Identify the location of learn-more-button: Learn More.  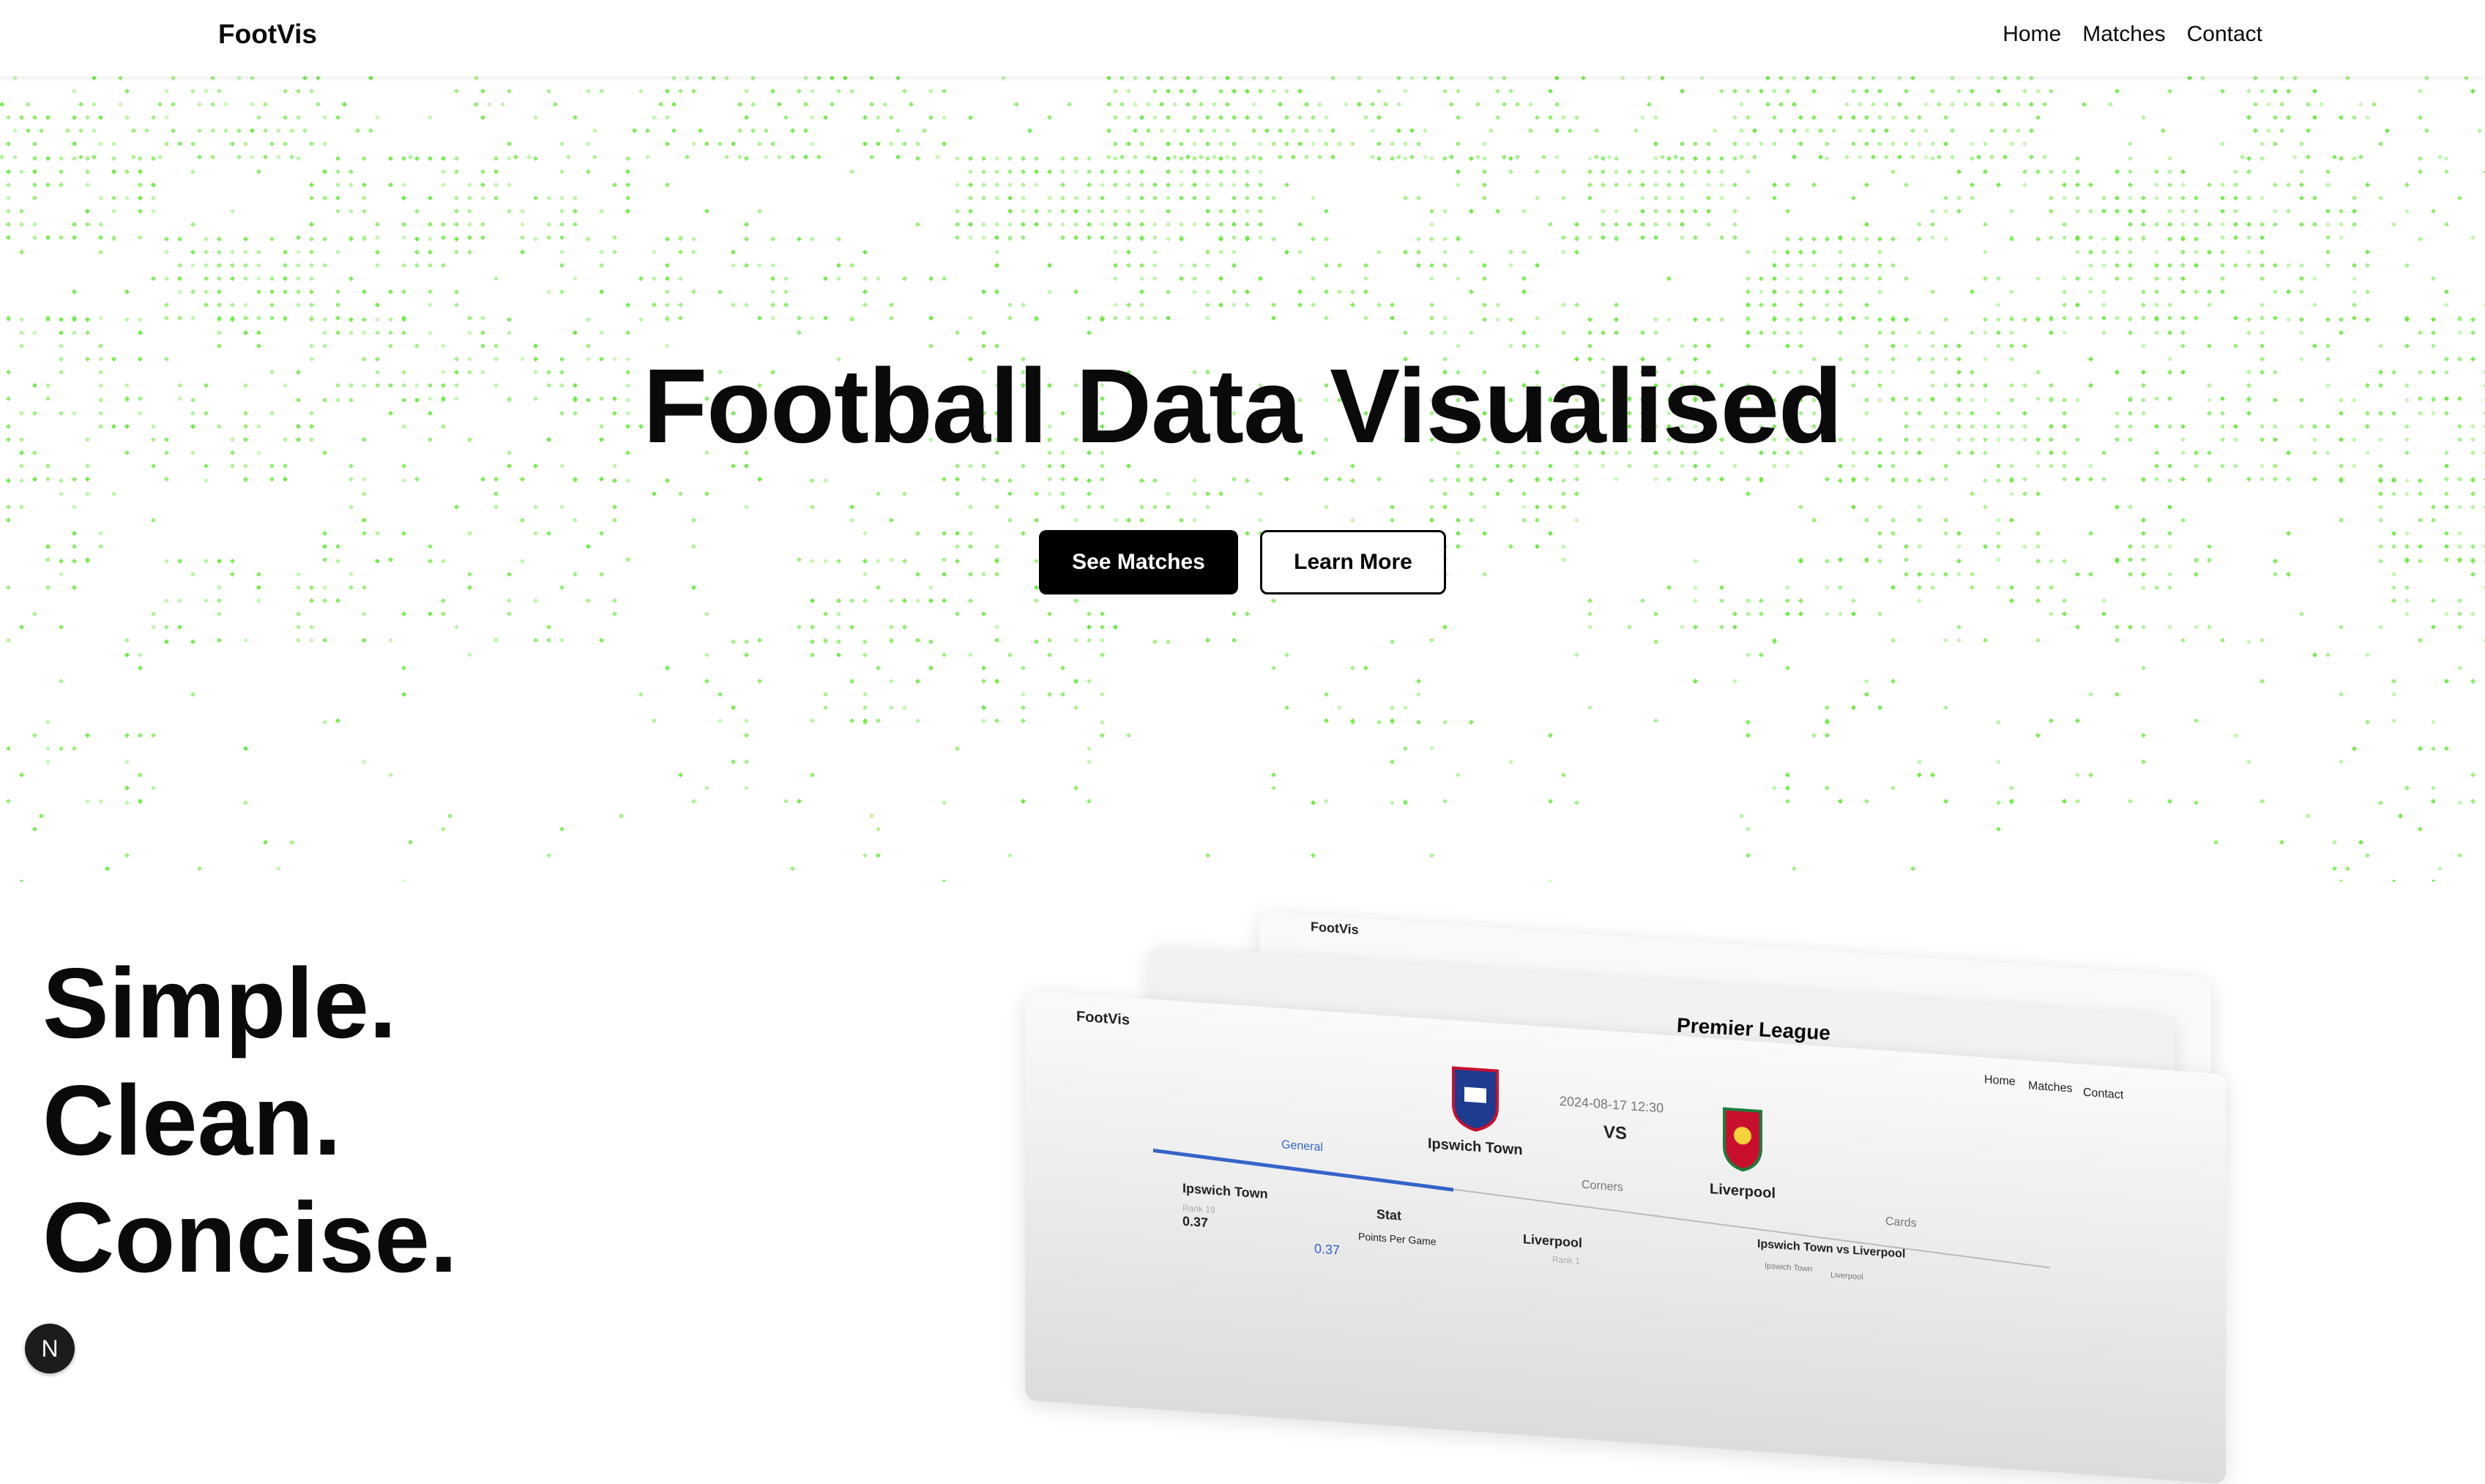
(1353, 562).